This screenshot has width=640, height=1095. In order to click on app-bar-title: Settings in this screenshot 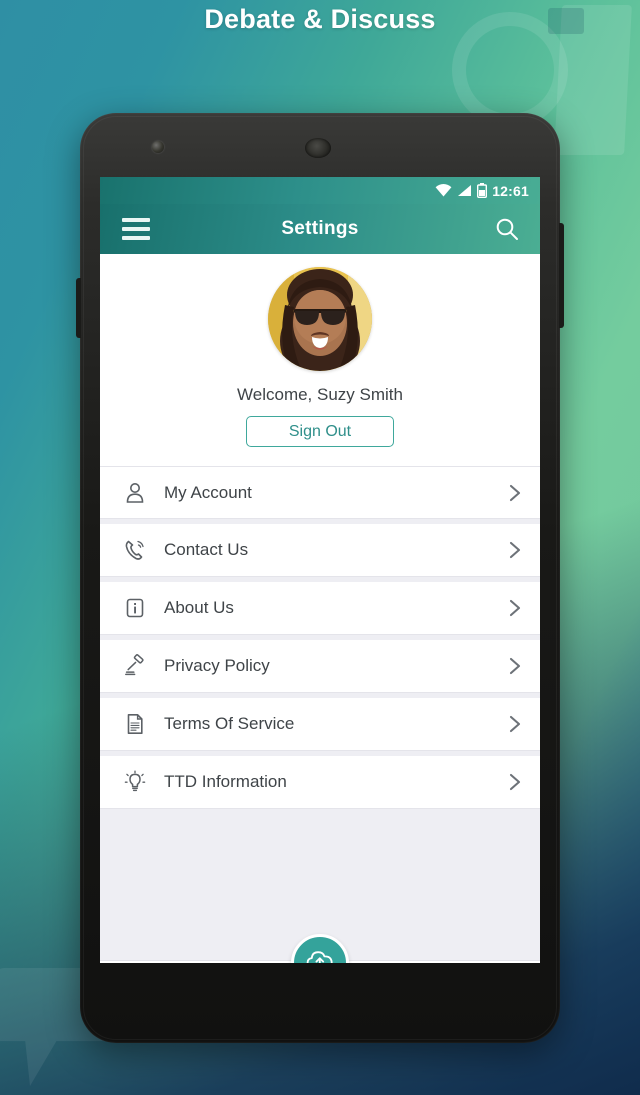, I will do `click(320, 228)`.